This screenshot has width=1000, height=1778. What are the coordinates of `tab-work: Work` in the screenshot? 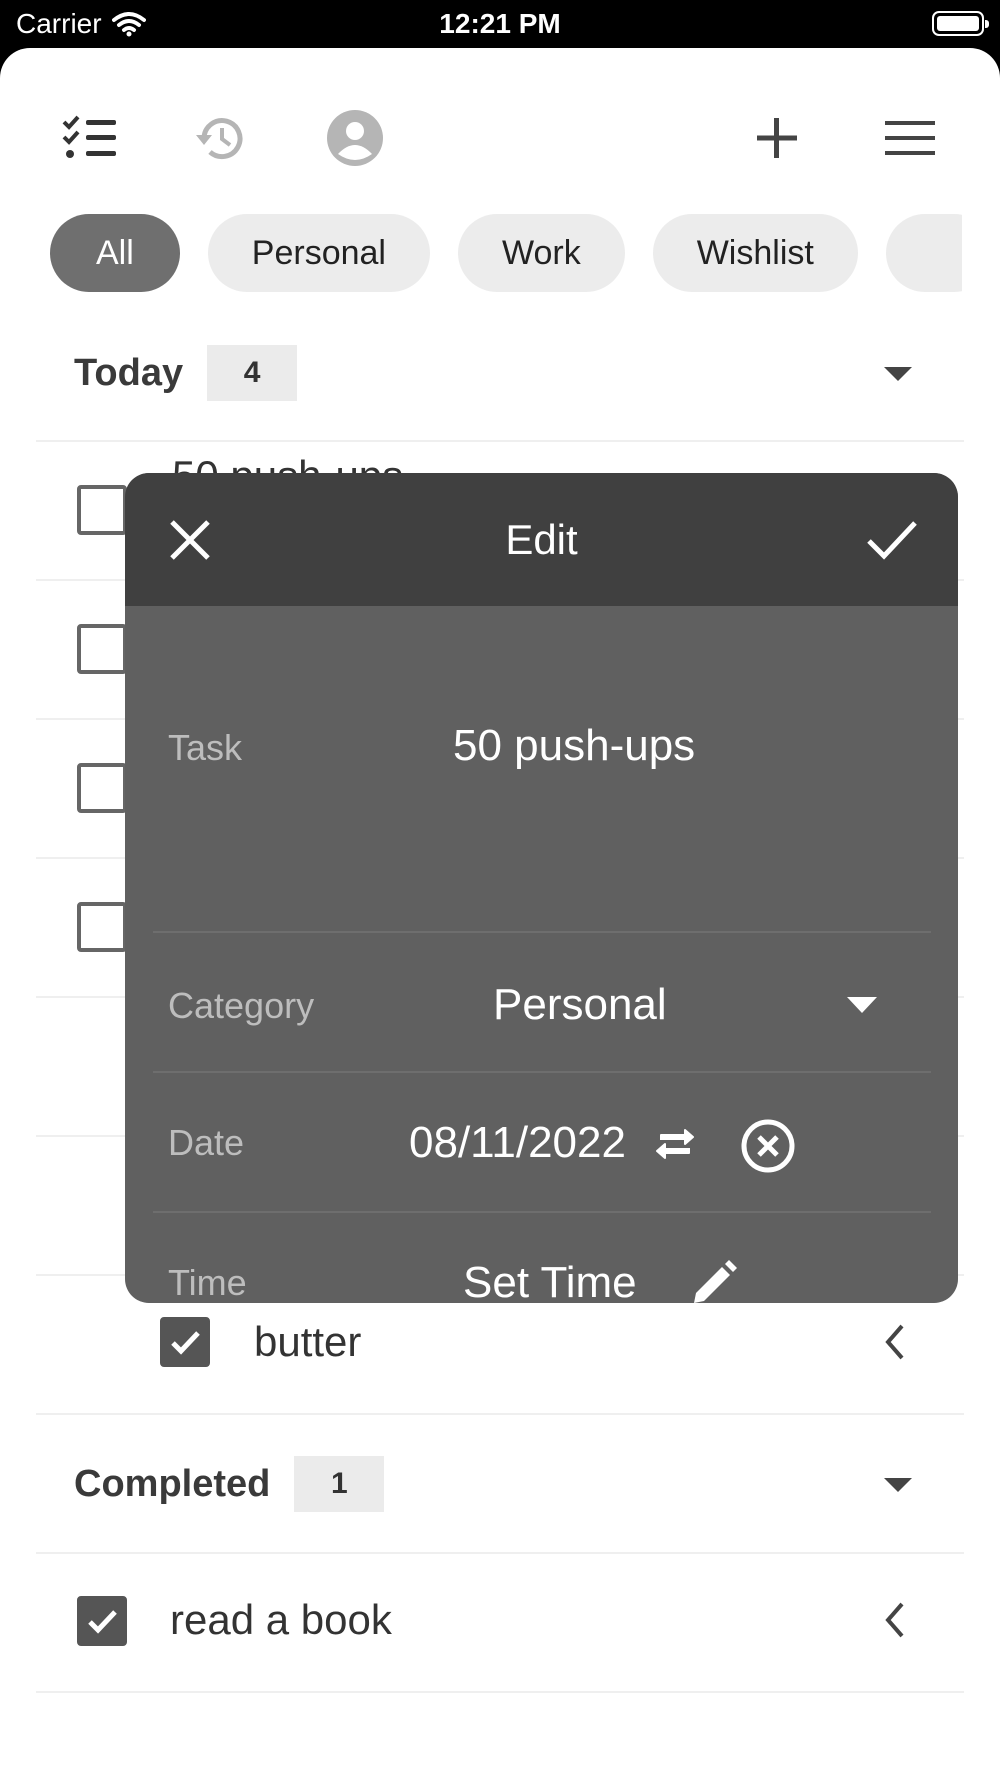 It's located at (541, 253).